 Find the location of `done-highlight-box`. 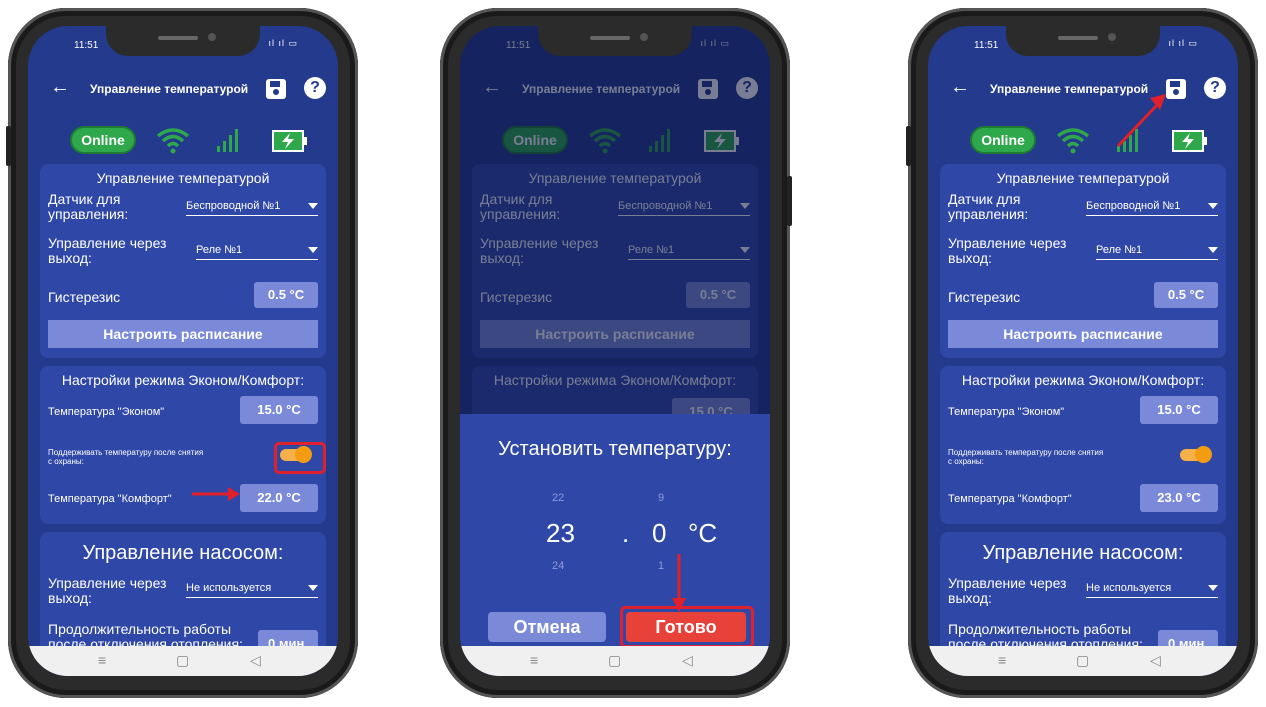

done-highlight-box is located at coordinates (687, 627).